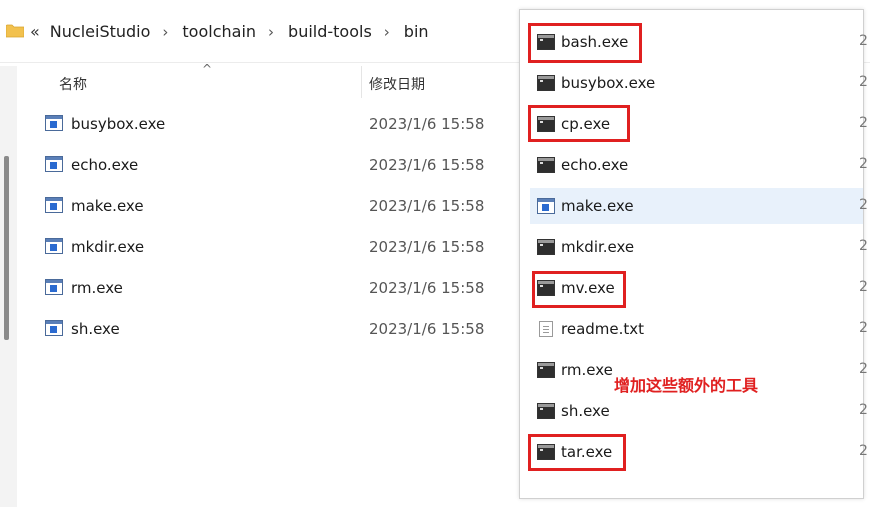 This screenshot has height=507, width=870. What do you see at coordinates (273, 288) in the screenshot?
I see `file-row: rm.exe 2023/1/6 15:58` at bounding box center [273, 288].